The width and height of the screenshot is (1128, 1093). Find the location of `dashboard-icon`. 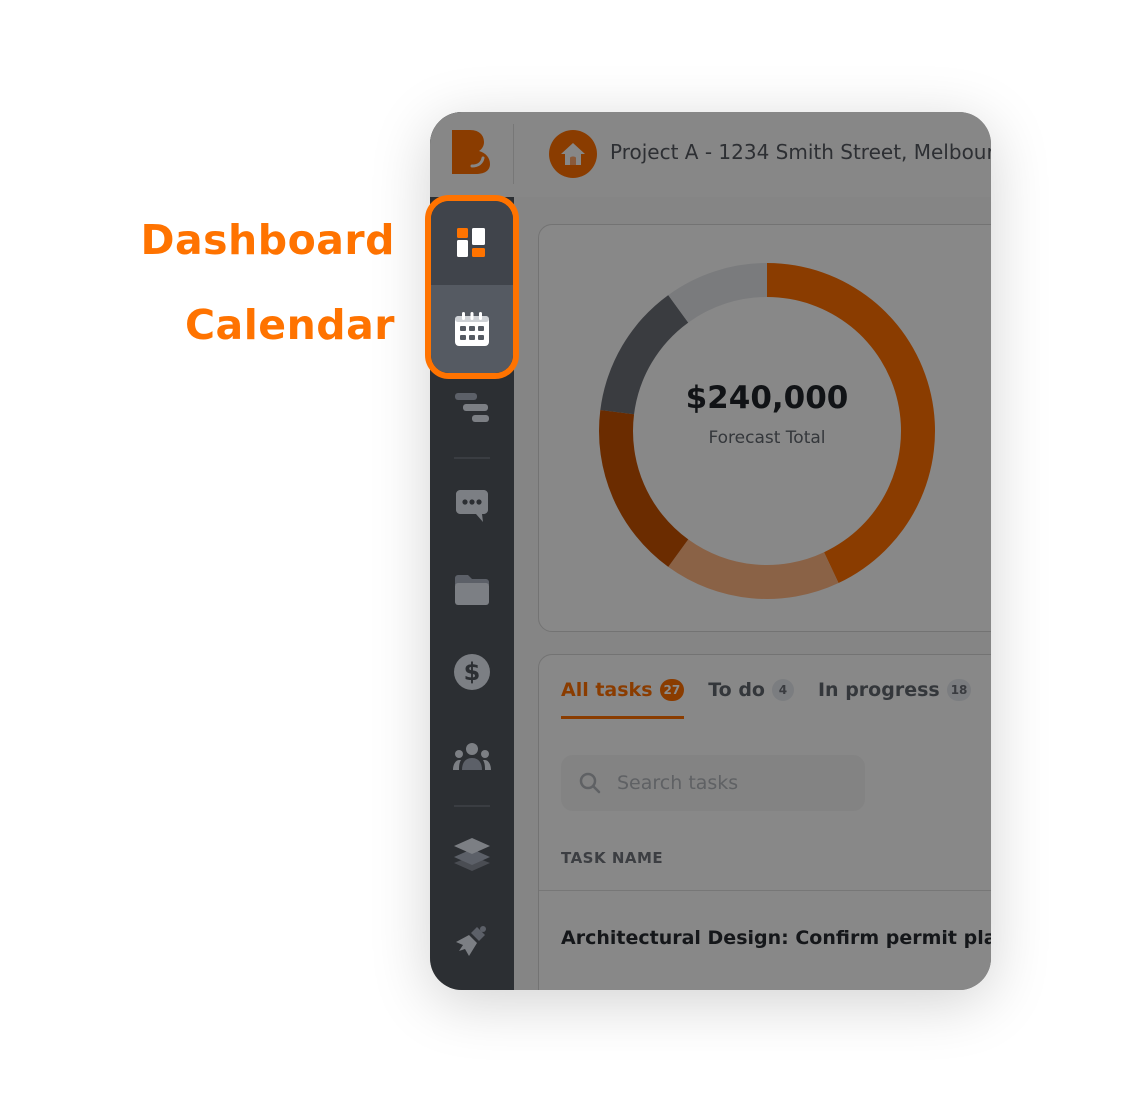

dashboard-icon is located at coordinates (471, 242).